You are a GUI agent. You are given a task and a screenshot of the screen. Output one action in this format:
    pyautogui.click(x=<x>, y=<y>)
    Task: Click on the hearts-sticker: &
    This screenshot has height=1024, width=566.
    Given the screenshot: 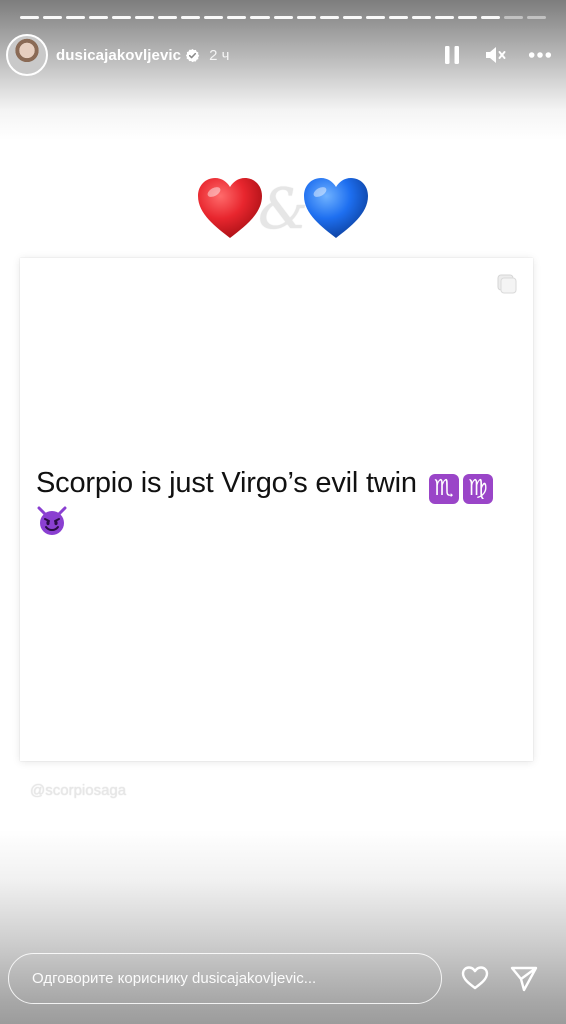 What is the action you would take?
    pyautogui.click(x=283, y=208)
    